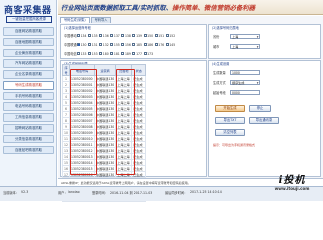 This screenshot has width=323, height=240. Describe the element at coordinates (126, 45) in the screenshot. I see `segment-checkbox: 156` at that location.